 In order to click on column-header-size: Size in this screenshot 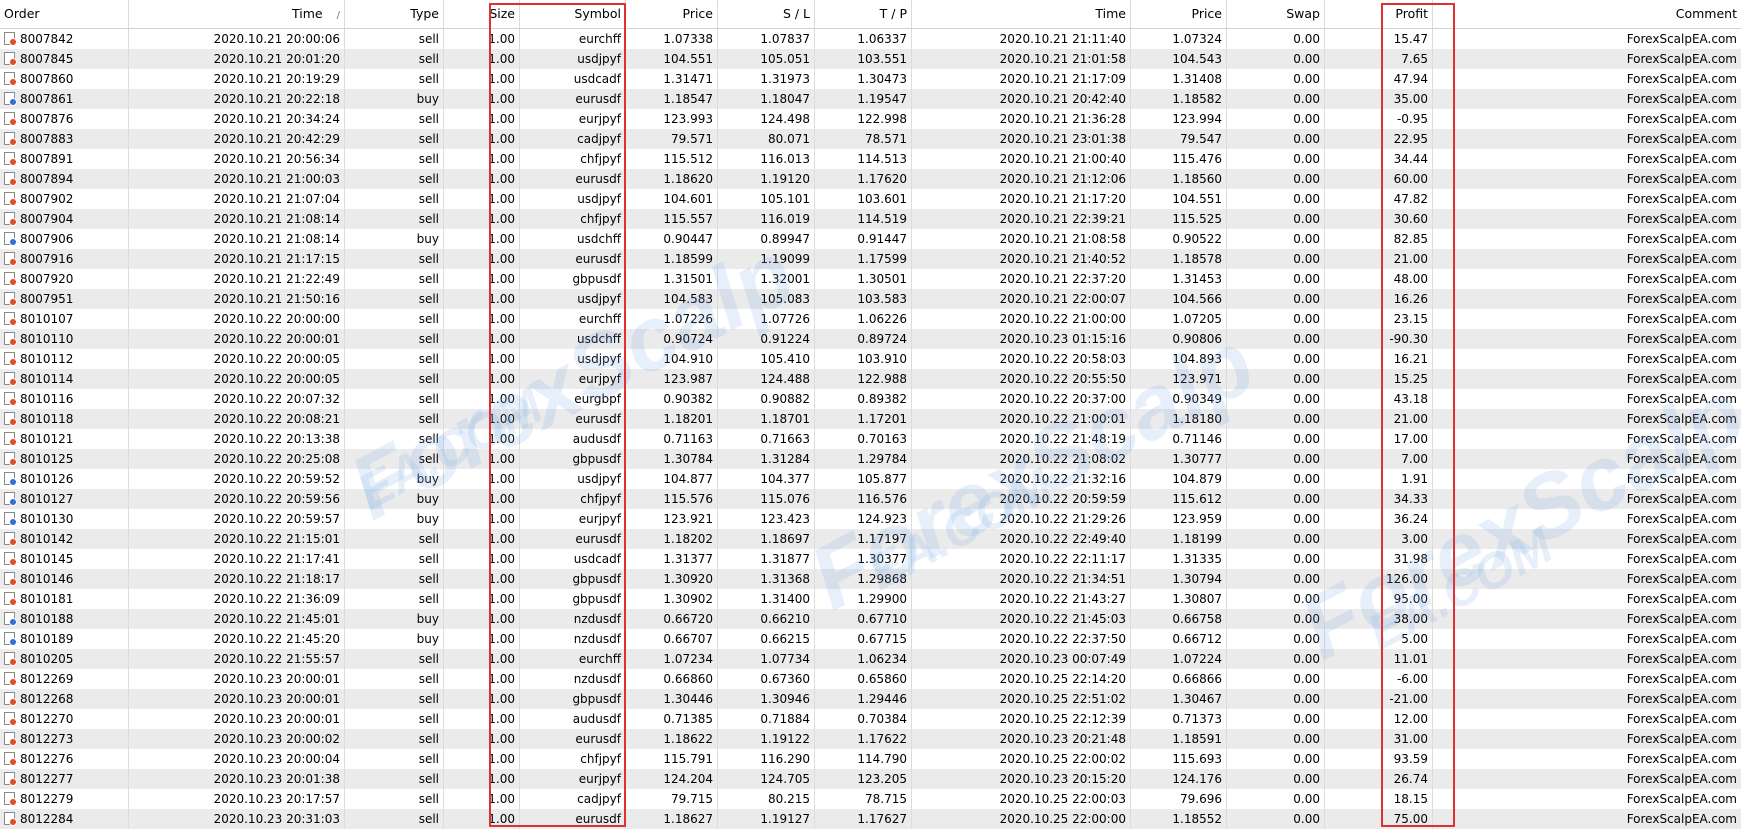, I will do `click(482, 14)`.